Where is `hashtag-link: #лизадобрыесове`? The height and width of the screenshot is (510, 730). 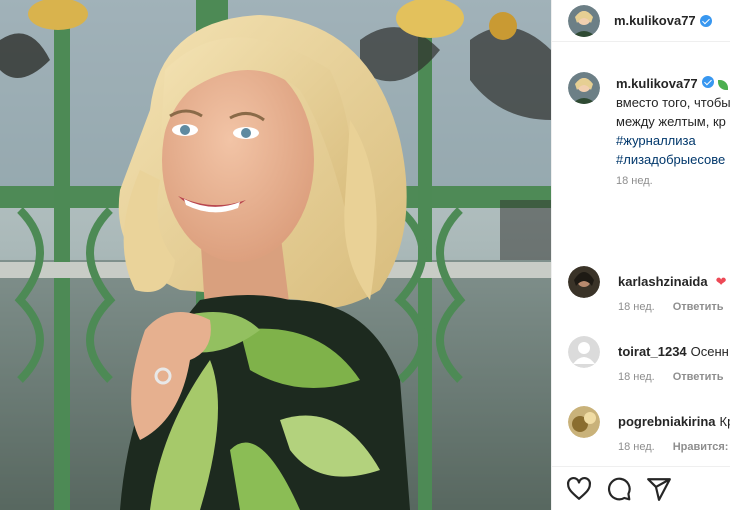 hashtag-link: #лизадобрыесове is located at coordinates (673, 159).